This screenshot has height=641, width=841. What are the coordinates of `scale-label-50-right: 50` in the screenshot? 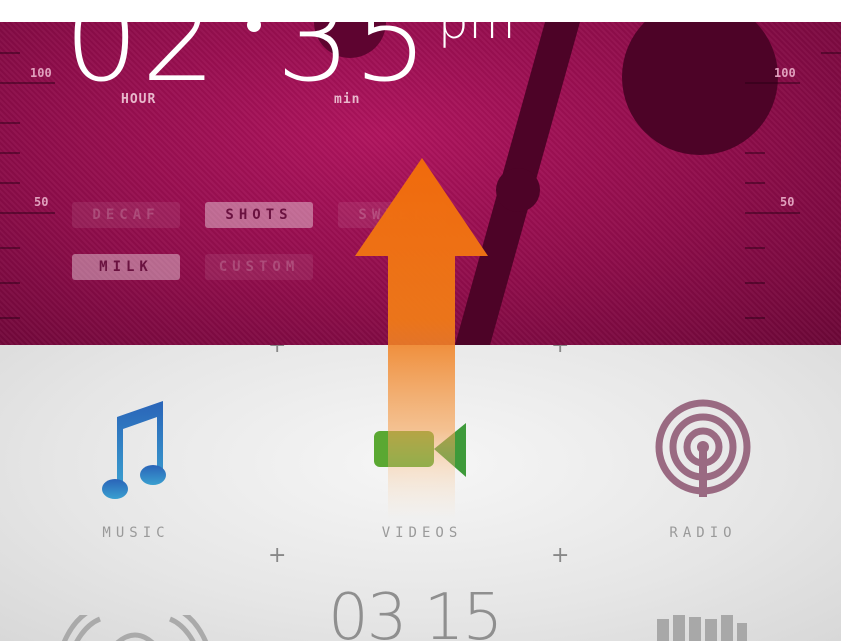 It's located at (787, 202).